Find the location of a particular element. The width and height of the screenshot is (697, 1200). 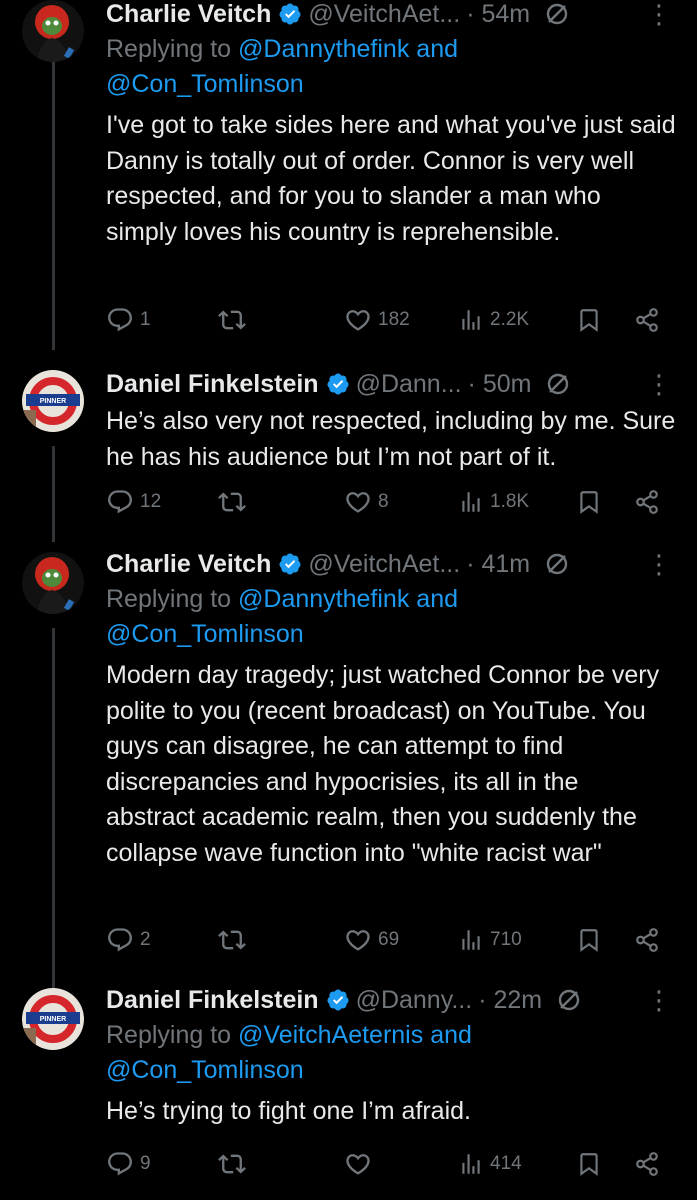

timestamp: · 22m is located at coordinates (510, 1000).